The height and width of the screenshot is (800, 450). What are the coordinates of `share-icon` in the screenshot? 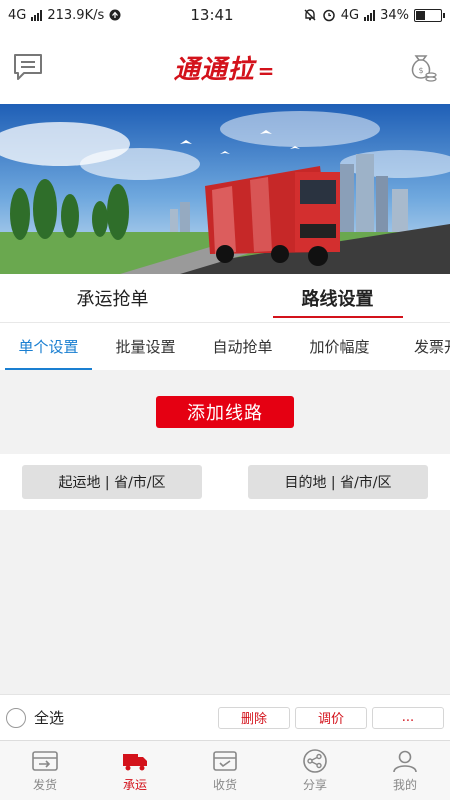 It's located at (315, 760).